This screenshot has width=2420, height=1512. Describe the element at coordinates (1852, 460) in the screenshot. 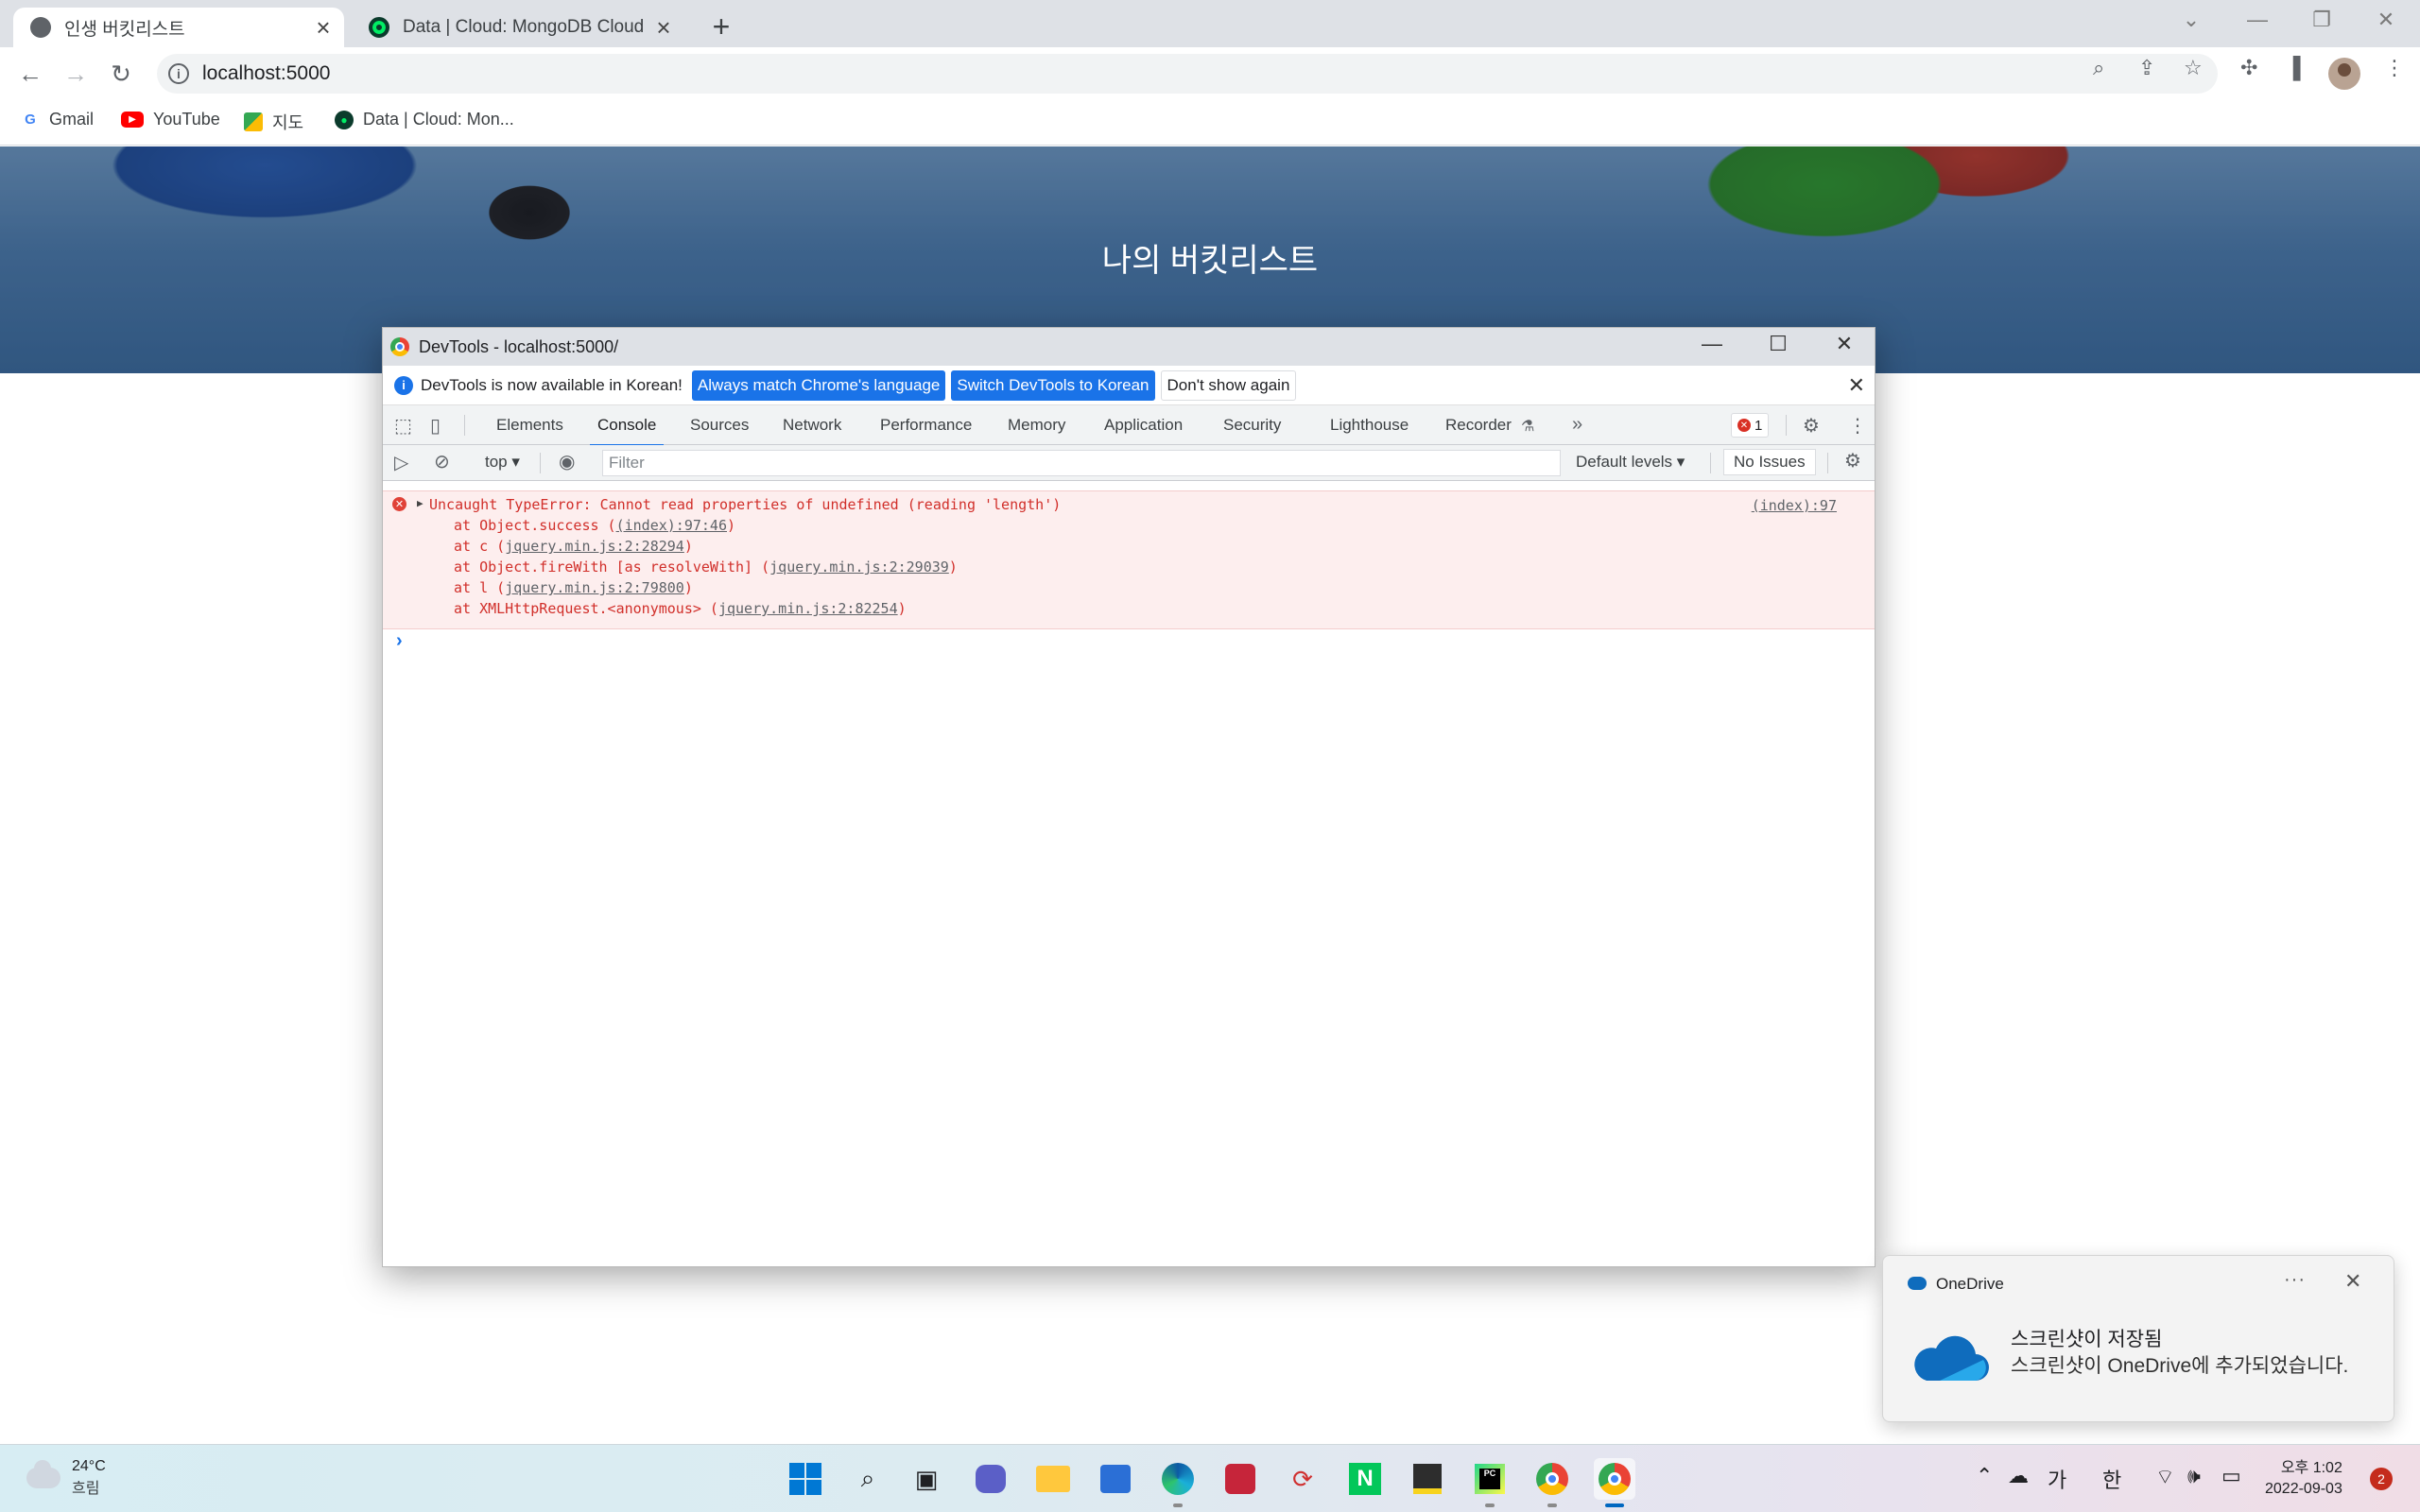

I see `console-settings-gear-icon: ⚙` at that location.